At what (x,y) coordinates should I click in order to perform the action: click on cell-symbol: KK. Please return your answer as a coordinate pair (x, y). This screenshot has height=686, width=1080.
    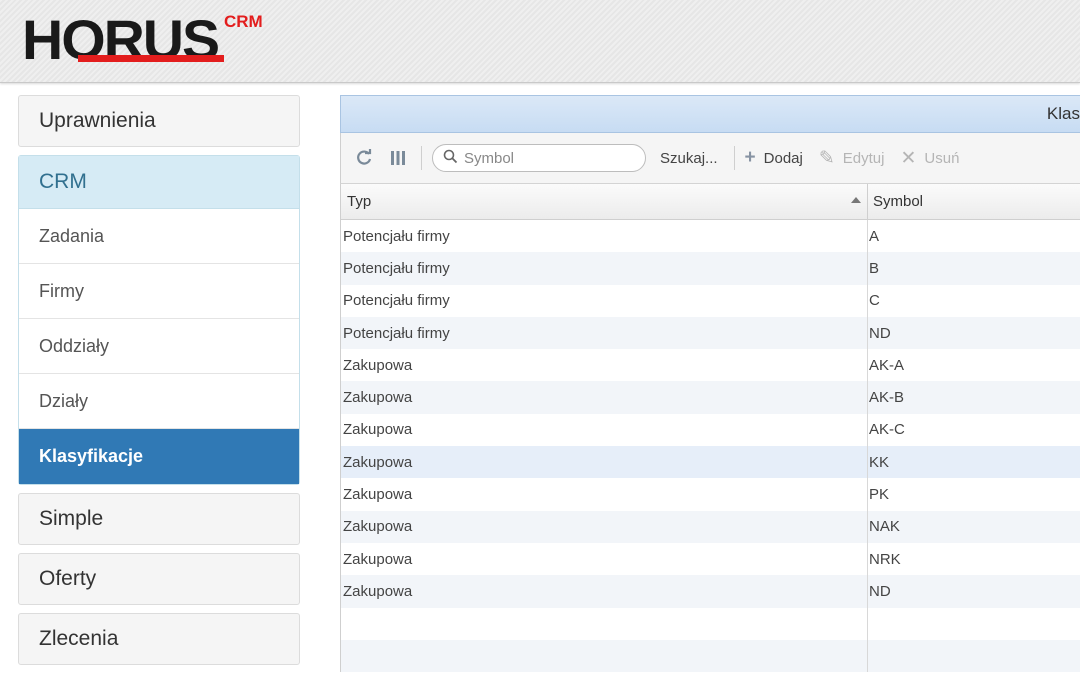
    Looking at the image, I should click on (879, 462).